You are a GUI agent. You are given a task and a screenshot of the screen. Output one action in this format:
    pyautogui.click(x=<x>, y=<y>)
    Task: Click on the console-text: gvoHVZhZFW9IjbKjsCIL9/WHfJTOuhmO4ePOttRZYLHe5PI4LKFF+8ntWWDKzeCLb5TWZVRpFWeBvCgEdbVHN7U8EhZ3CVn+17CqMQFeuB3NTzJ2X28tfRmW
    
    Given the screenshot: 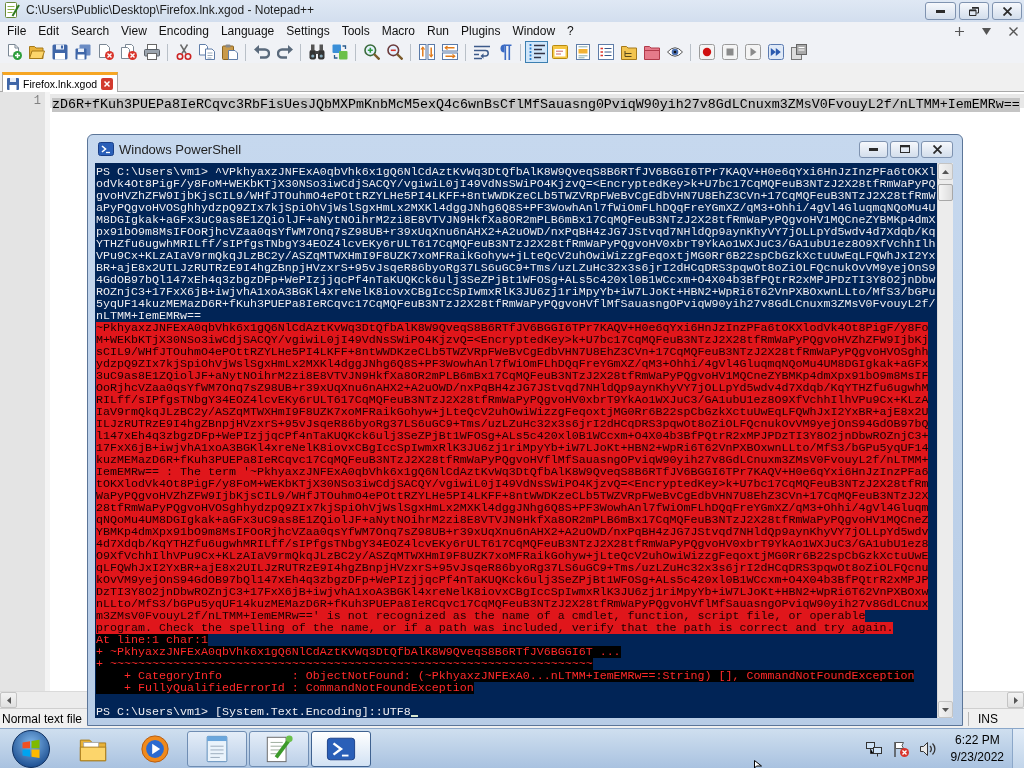 What is the action you would take?
    pyautogui.click(x=516, y=196)
    